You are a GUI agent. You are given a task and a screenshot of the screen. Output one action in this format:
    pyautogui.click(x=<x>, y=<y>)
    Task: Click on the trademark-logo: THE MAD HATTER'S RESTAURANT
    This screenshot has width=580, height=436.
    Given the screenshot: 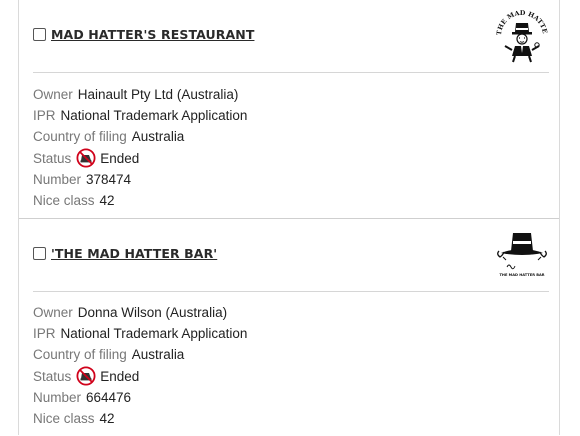 What is the action you would take?
    pyautogui.click(x=520, y=35)
    